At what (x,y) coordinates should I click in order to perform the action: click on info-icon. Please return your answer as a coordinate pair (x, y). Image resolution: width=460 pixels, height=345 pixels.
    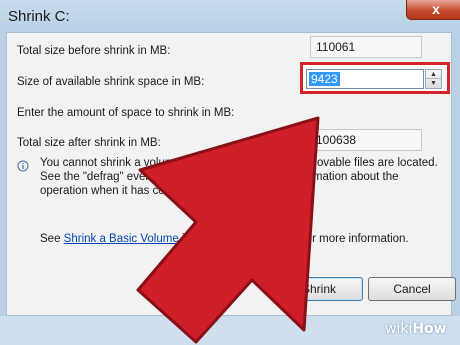
    Looking at the image, I should click on (23, 166).